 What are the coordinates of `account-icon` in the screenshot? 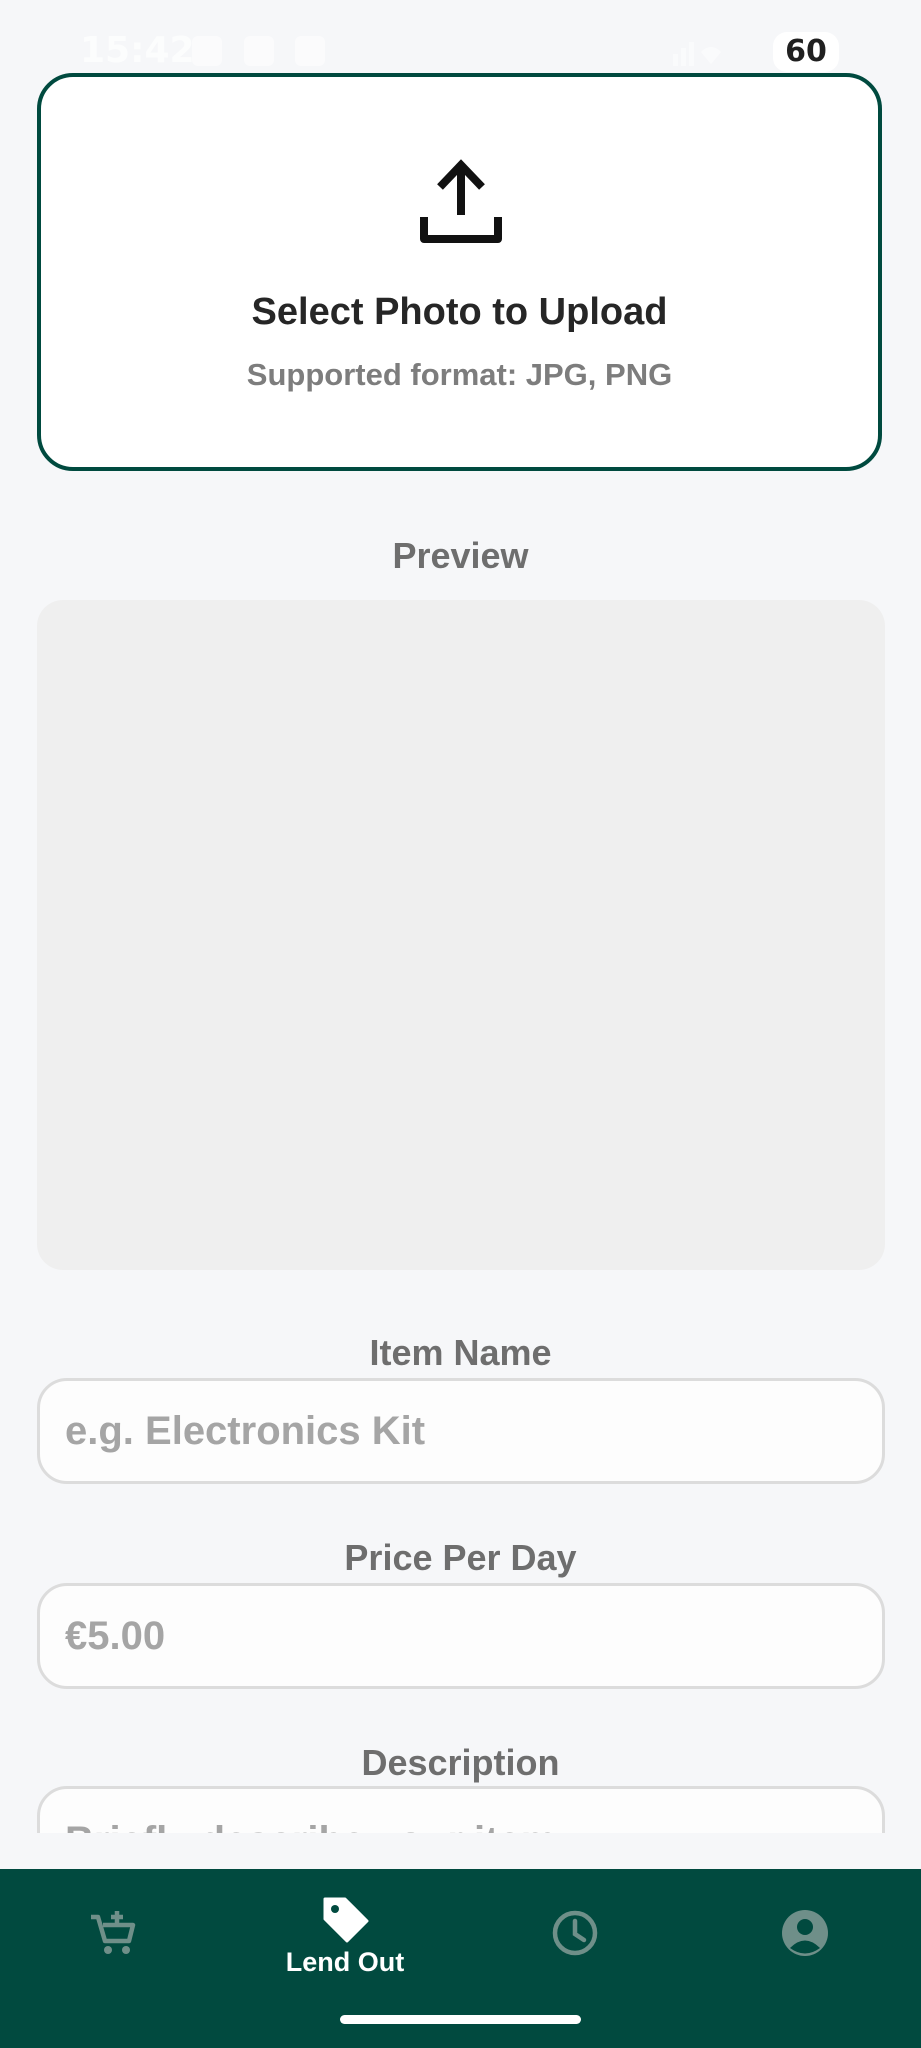 It's located at (805, 1933).